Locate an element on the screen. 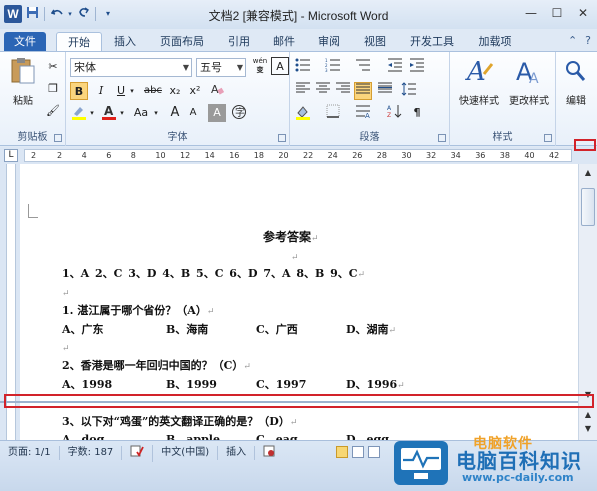 The width and height of the screenshot is (597, 491). change-styles-icon: AA is located at coordinates (529, 72).